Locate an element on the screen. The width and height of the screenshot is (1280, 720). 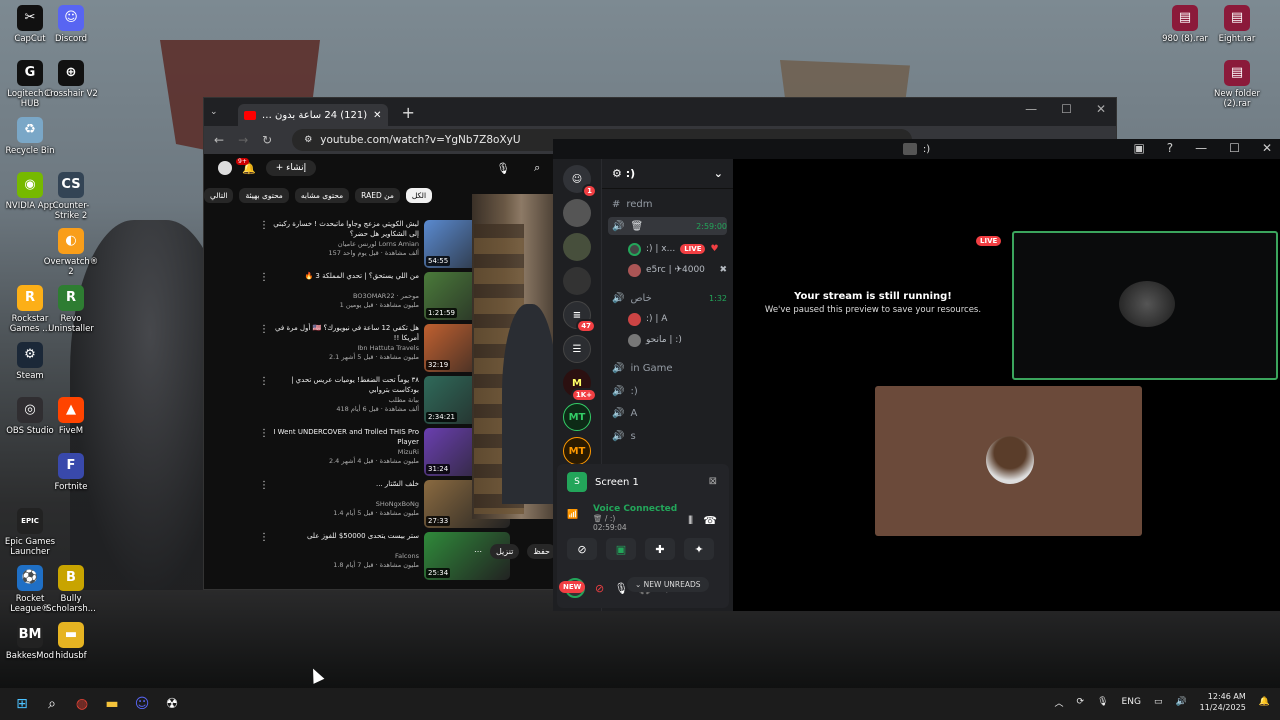
desktop-shortcut: R Revo Uninstaller is located at coordinates (71, 309).